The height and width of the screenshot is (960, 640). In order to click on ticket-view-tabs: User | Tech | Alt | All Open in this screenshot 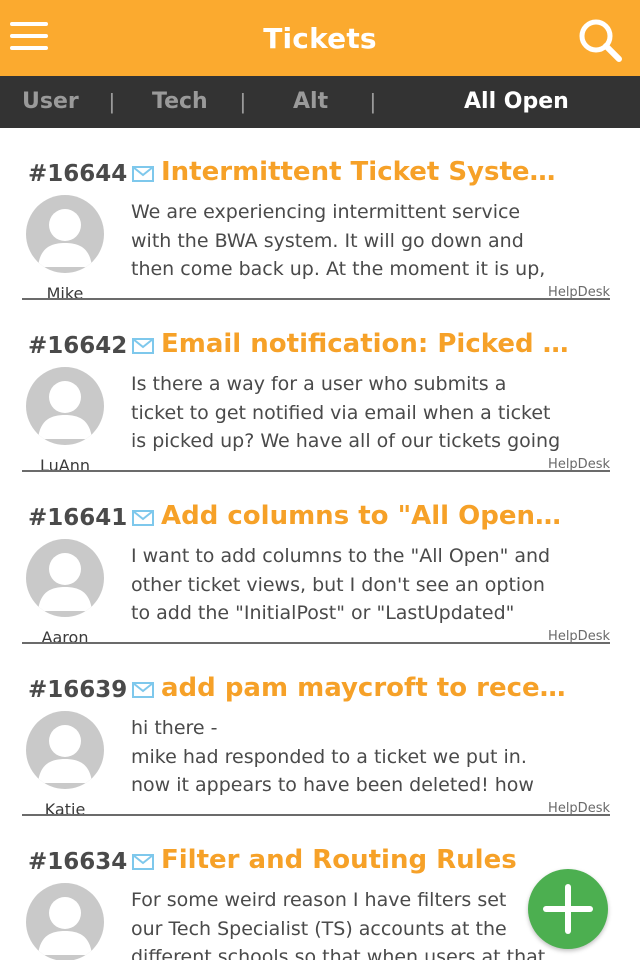, I will do `click(320, 102)`.